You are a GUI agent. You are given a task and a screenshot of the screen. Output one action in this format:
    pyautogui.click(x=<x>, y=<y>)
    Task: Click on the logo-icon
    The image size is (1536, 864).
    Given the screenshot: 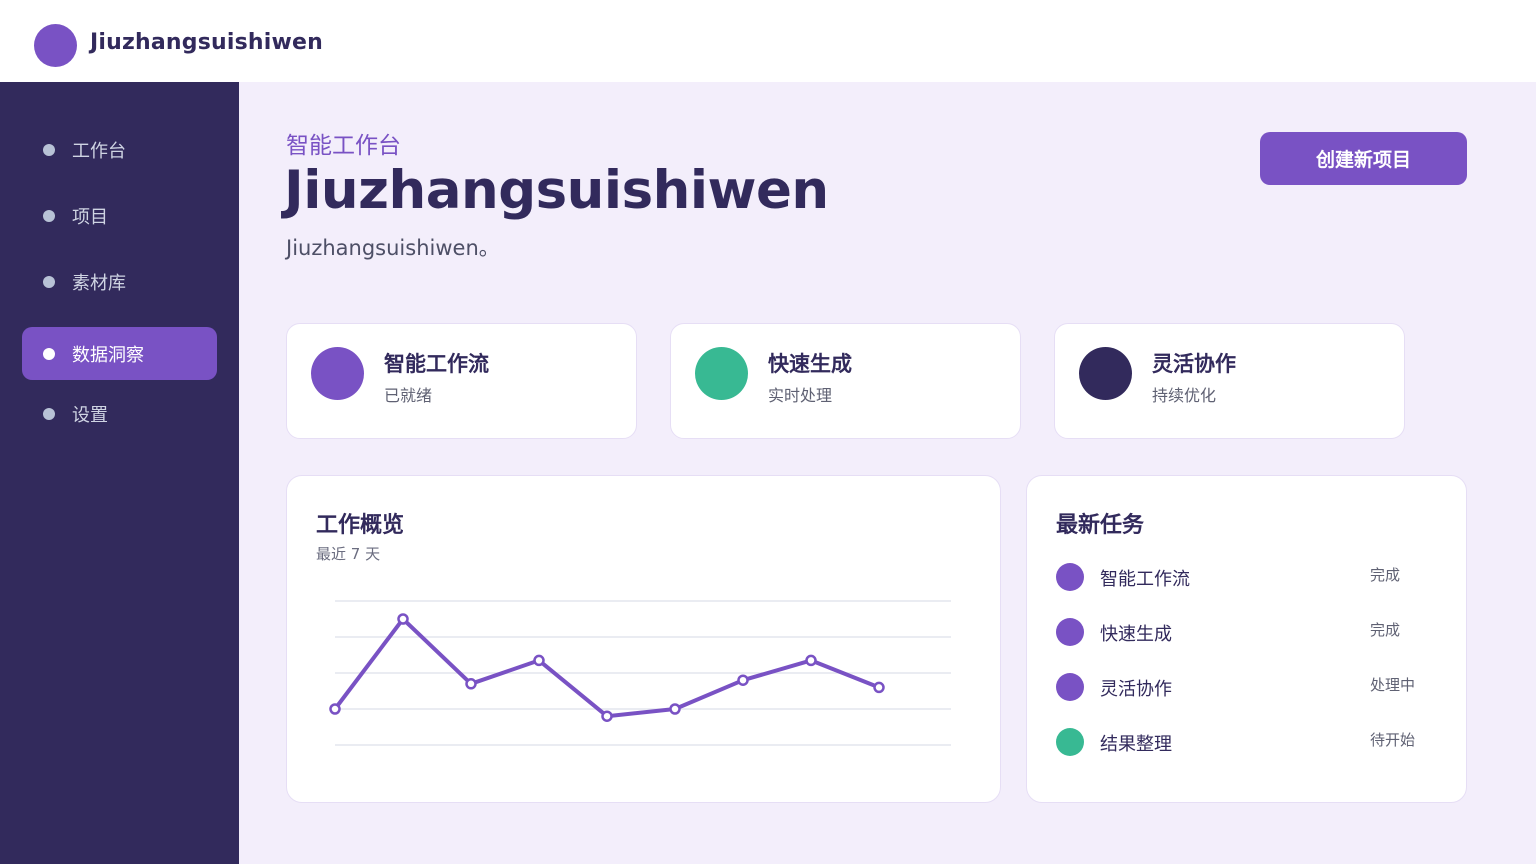 What is the action you would take?
    pyautogui.click(x=55, y=45)
    